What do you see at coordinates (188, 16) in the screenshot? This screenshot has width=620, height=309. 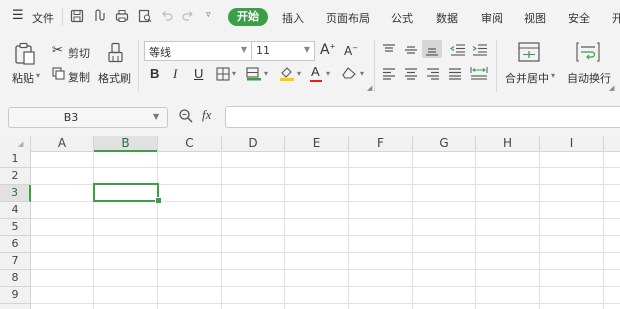 I see `redo-icon` at bounding box center [188, 16].